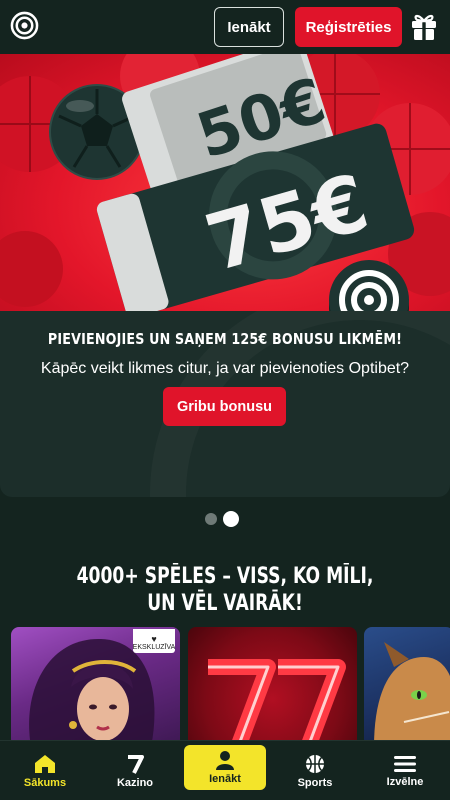 The height and width of the screenshot is (800, 450). Describe the element at coordinates (225, 603) in the screenshot. I see `games-title-line2: UN VĒL VAIRĀK!` at that location.